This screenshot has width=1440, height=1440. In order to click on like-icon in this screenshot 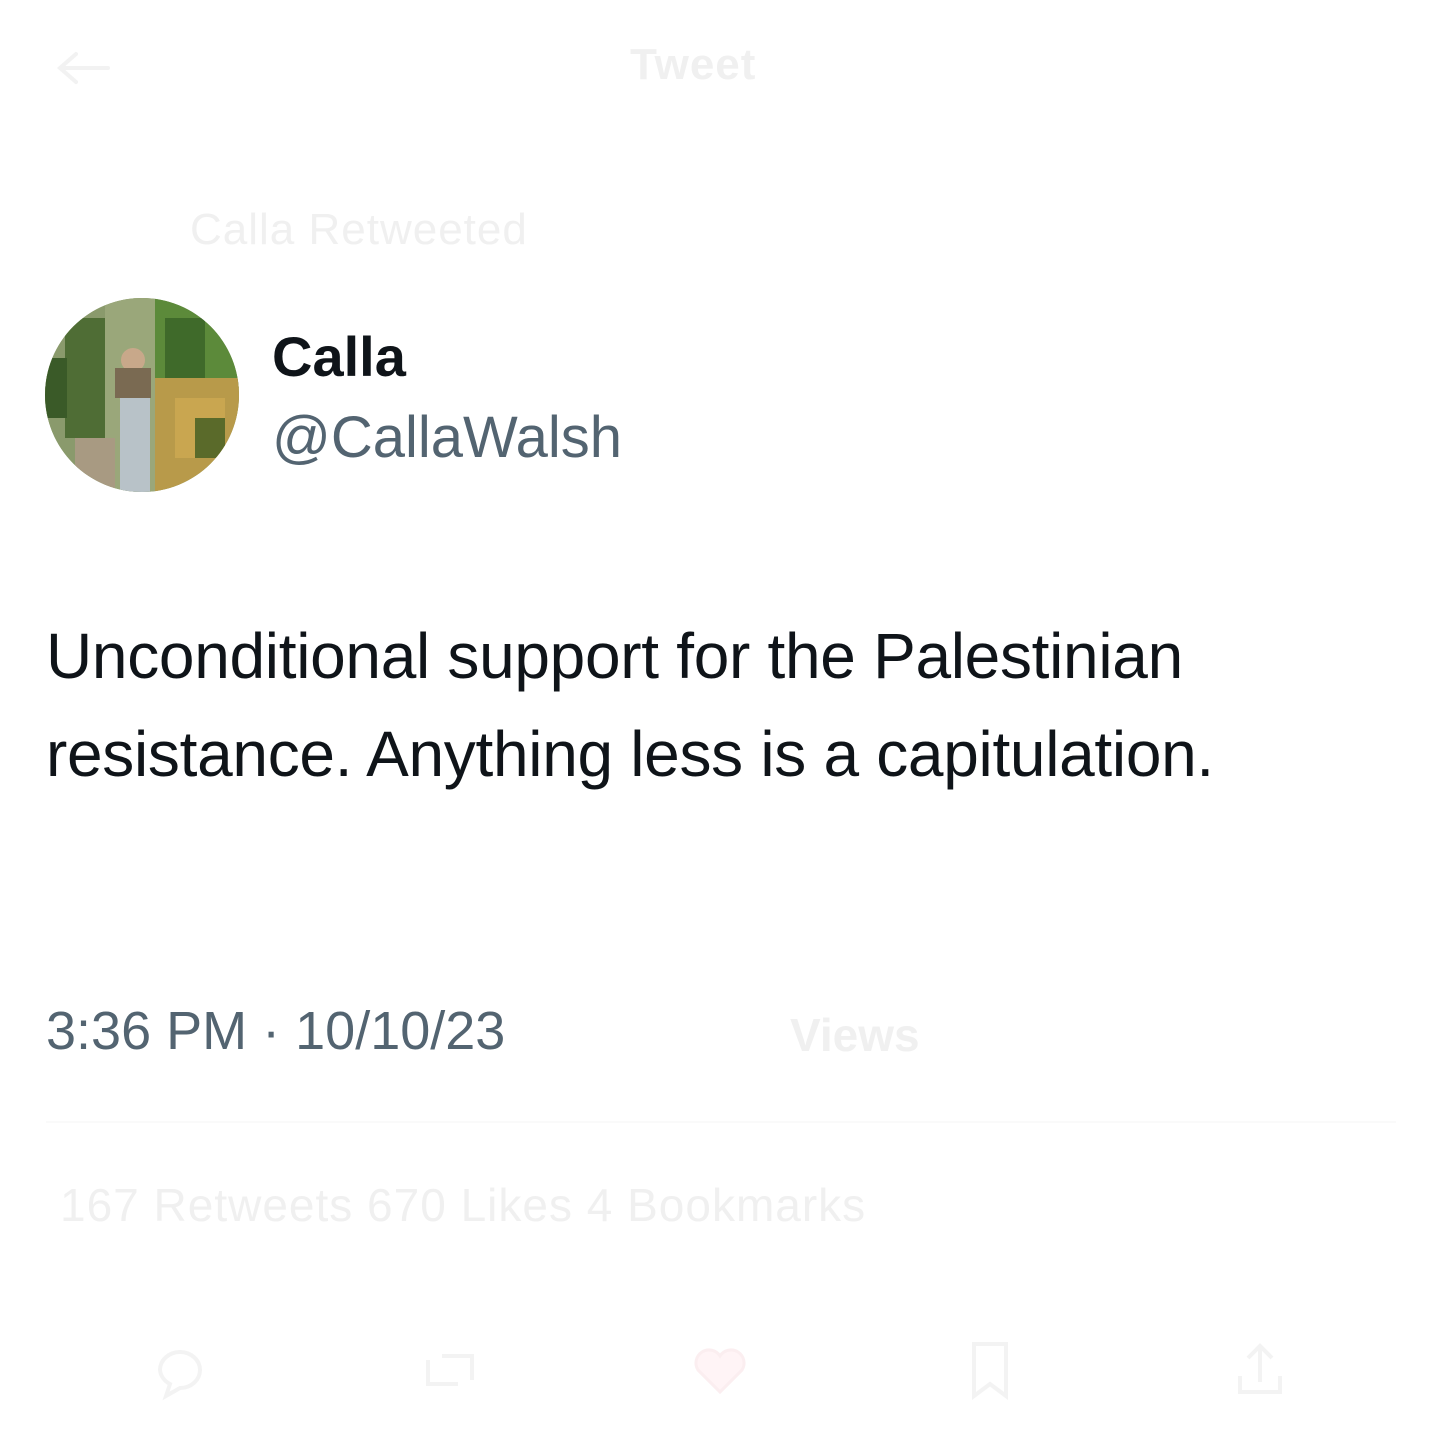, I will do `click(720, 1370)`.